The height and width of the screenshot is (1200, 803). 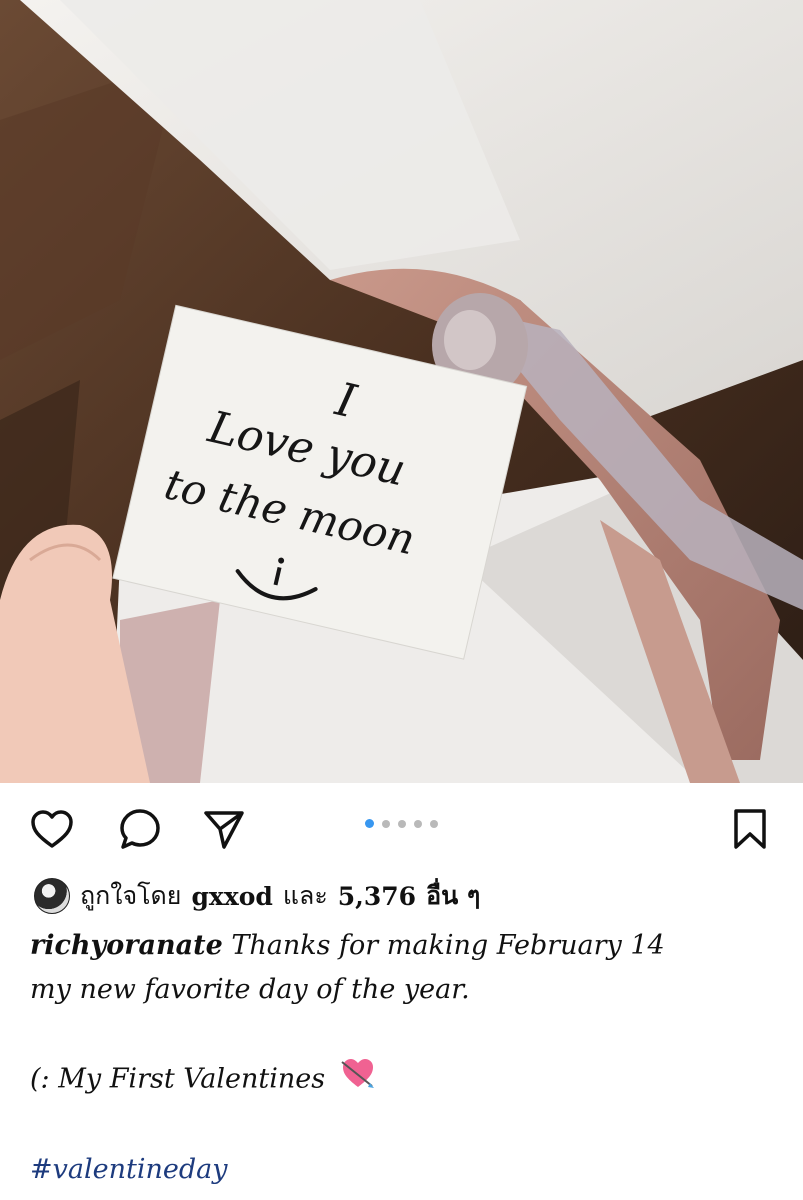 What do you see at coordinates (126, 945) in the screenshot?
I see `caption-username-link: richyoranate` at bounding box center [126, 945].